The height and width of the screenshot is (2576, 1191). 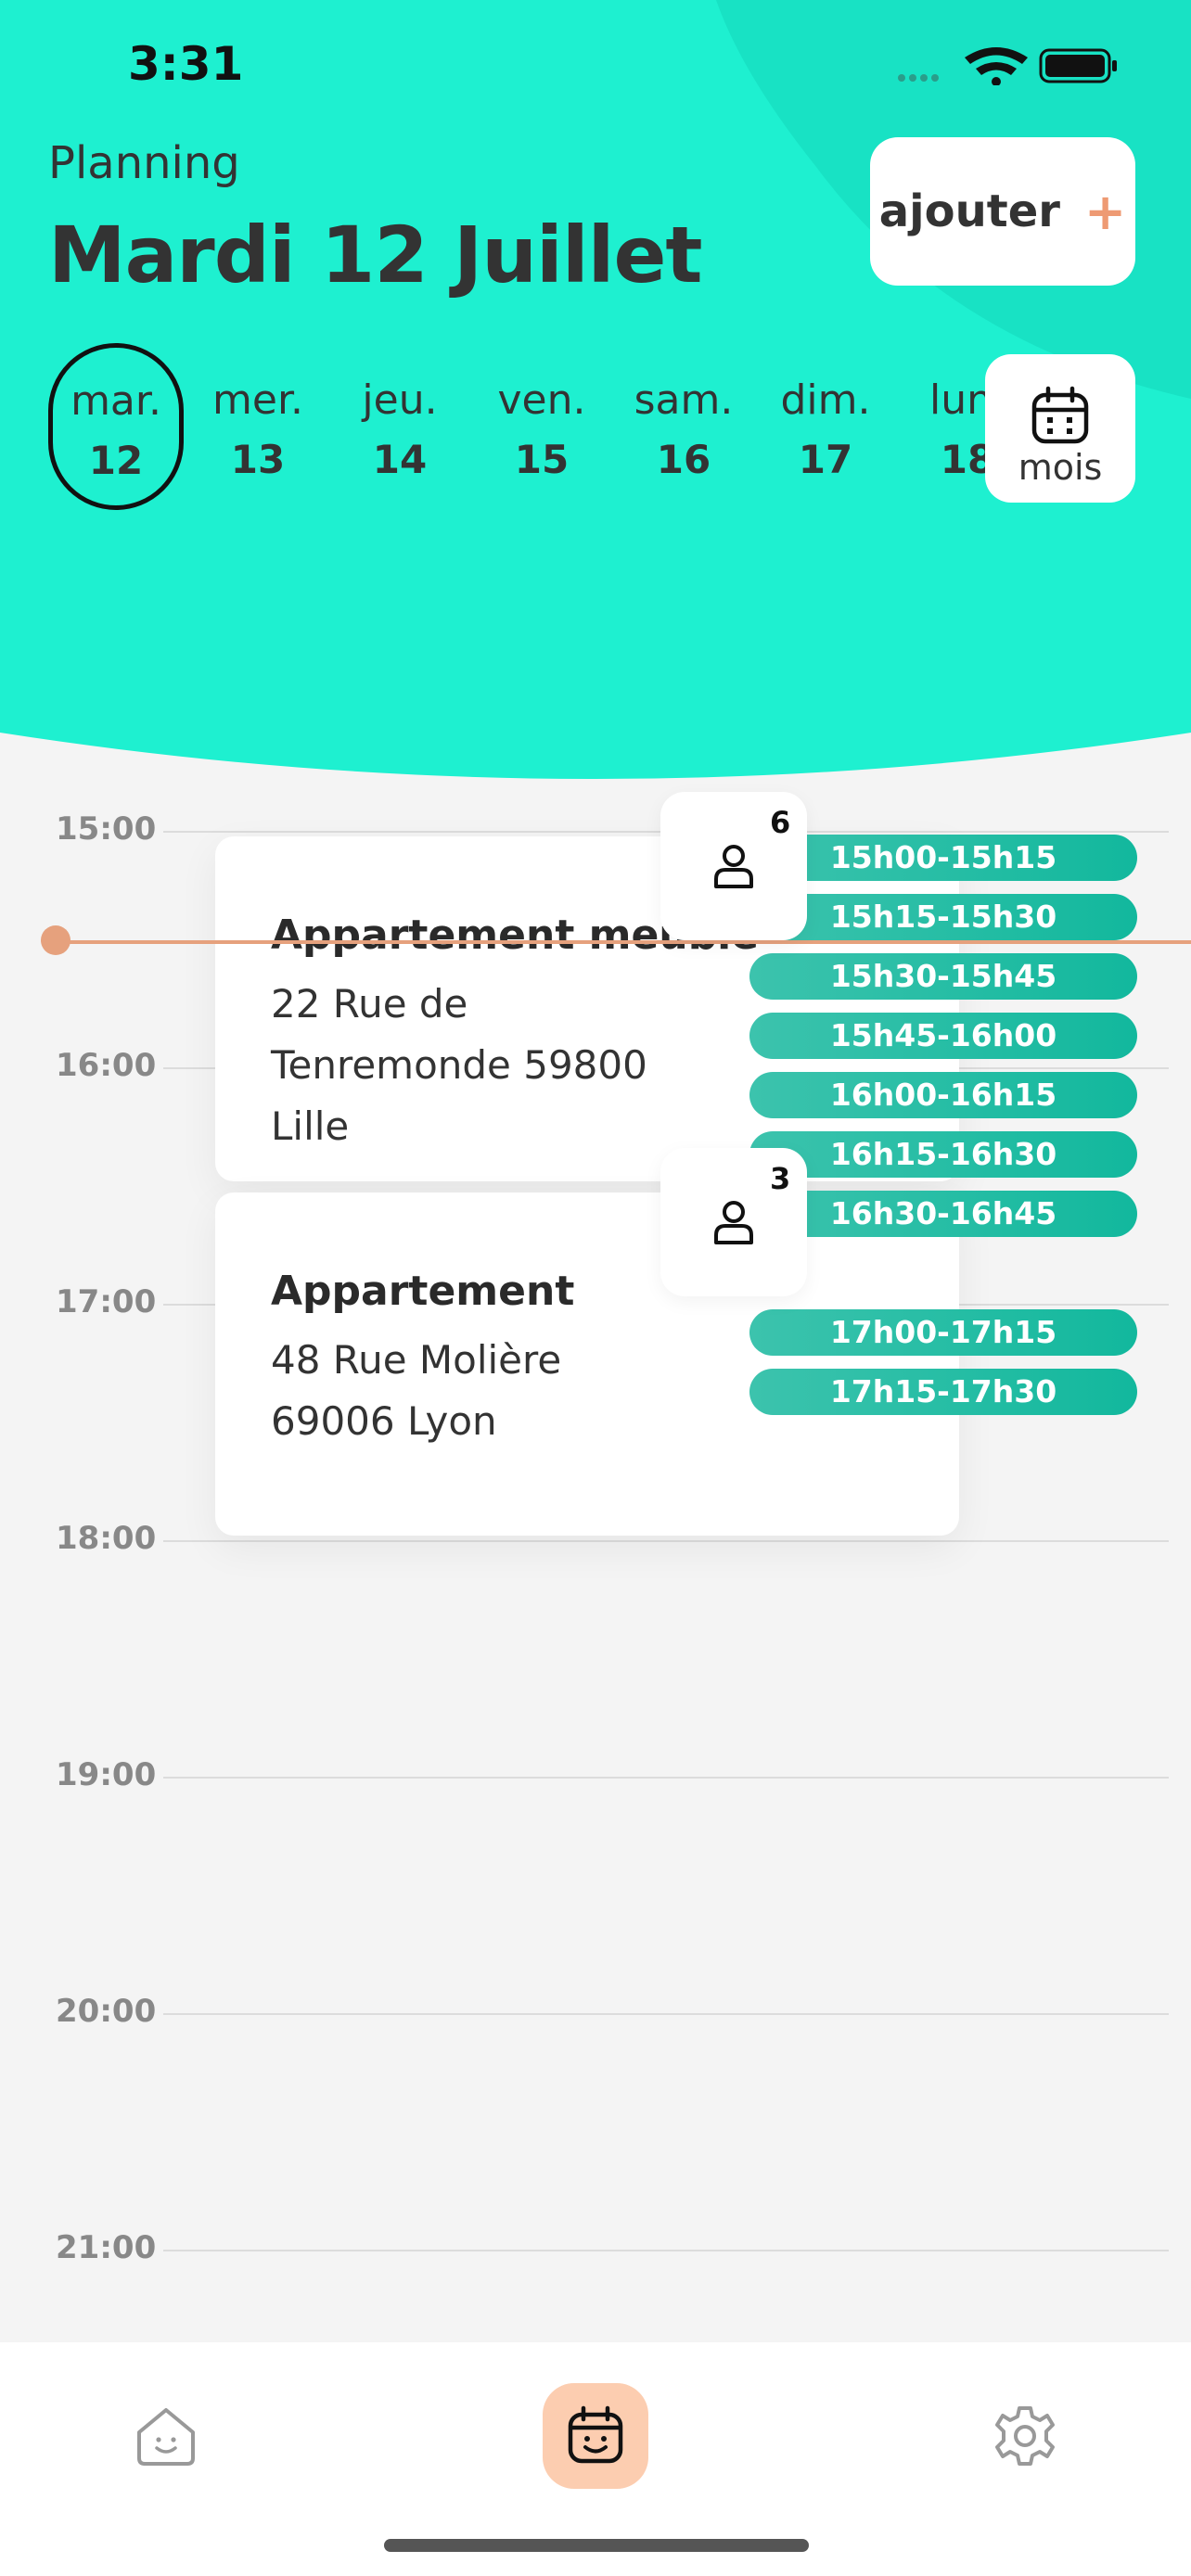 What do you see at coordinates (106, 829) in the screenshot?
I see `hour-label: 15:00` at bounding box center [106, 829].